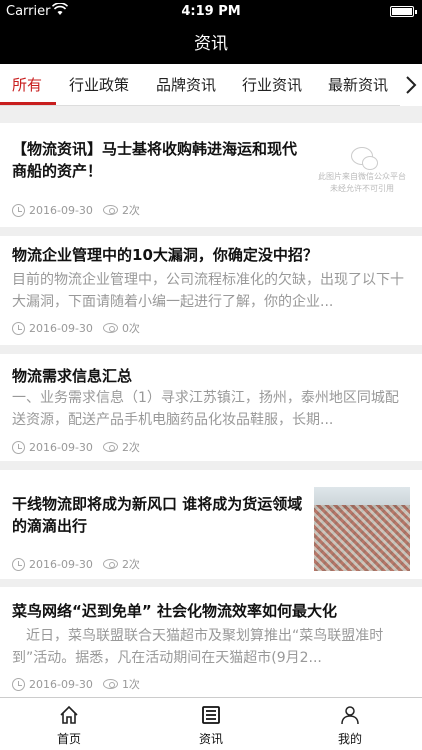 This screenshot has width=422, height=750. Describe the element at coordinates (210, 739) in the screenshot. I see `bottom-tab-label: 资讯` at that location.